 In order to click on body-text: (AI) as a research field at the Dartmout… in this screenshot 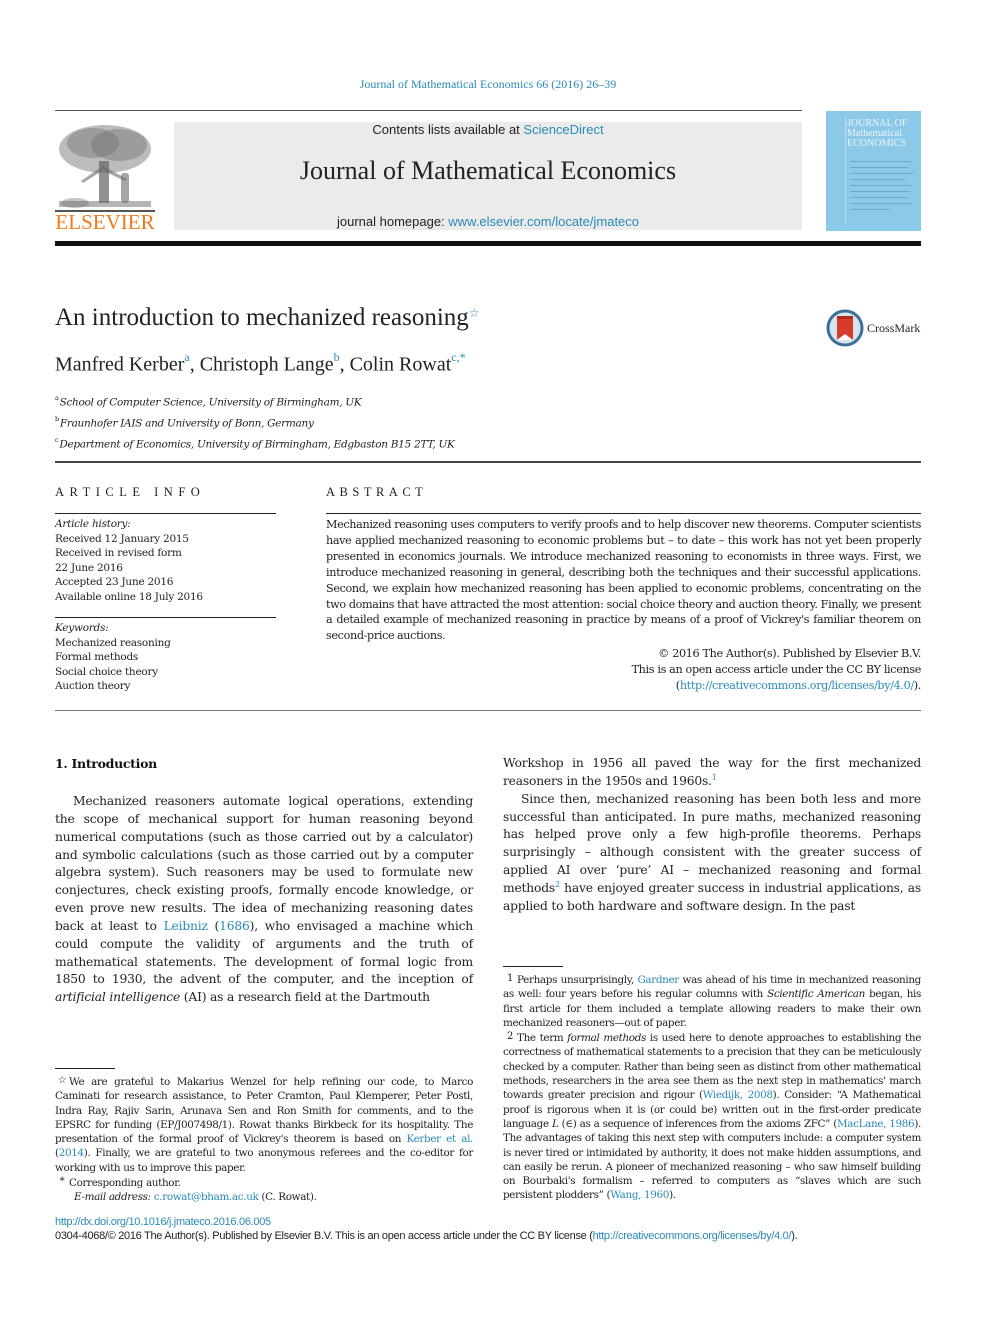, I will do `click(305, 997)`.